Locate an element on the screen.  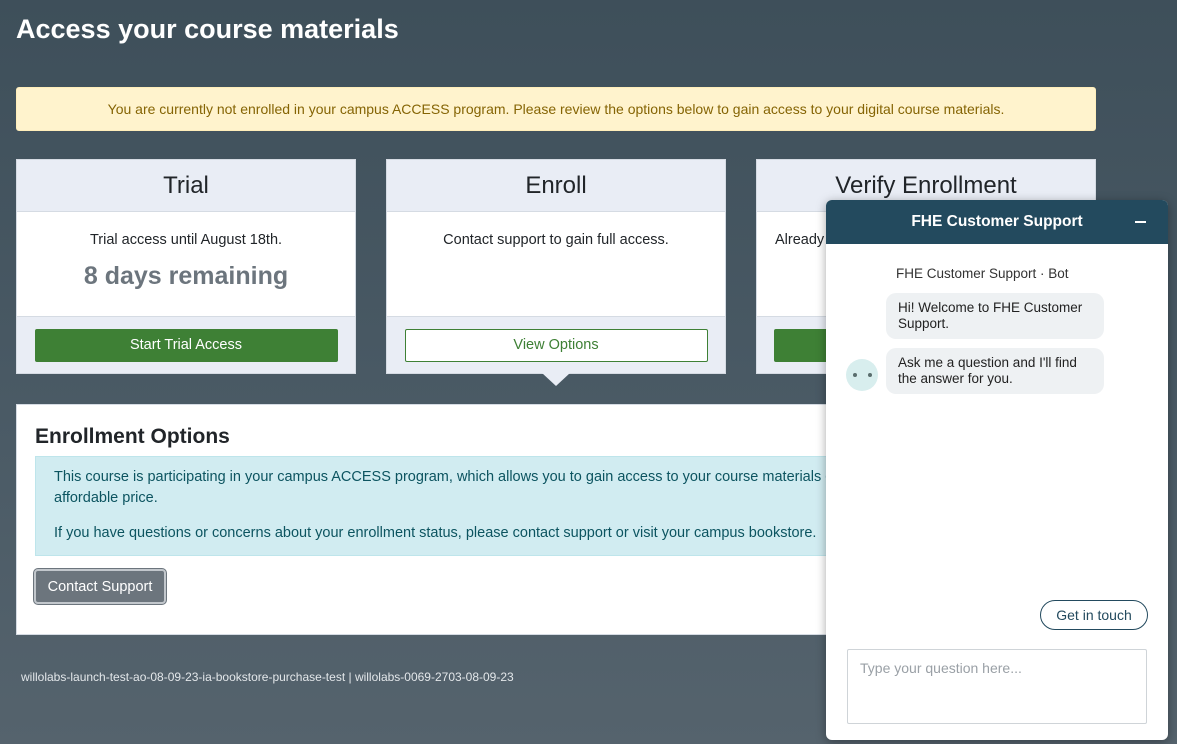
start-trial-button: Start Trial Access is located at coordinates (186, 345).